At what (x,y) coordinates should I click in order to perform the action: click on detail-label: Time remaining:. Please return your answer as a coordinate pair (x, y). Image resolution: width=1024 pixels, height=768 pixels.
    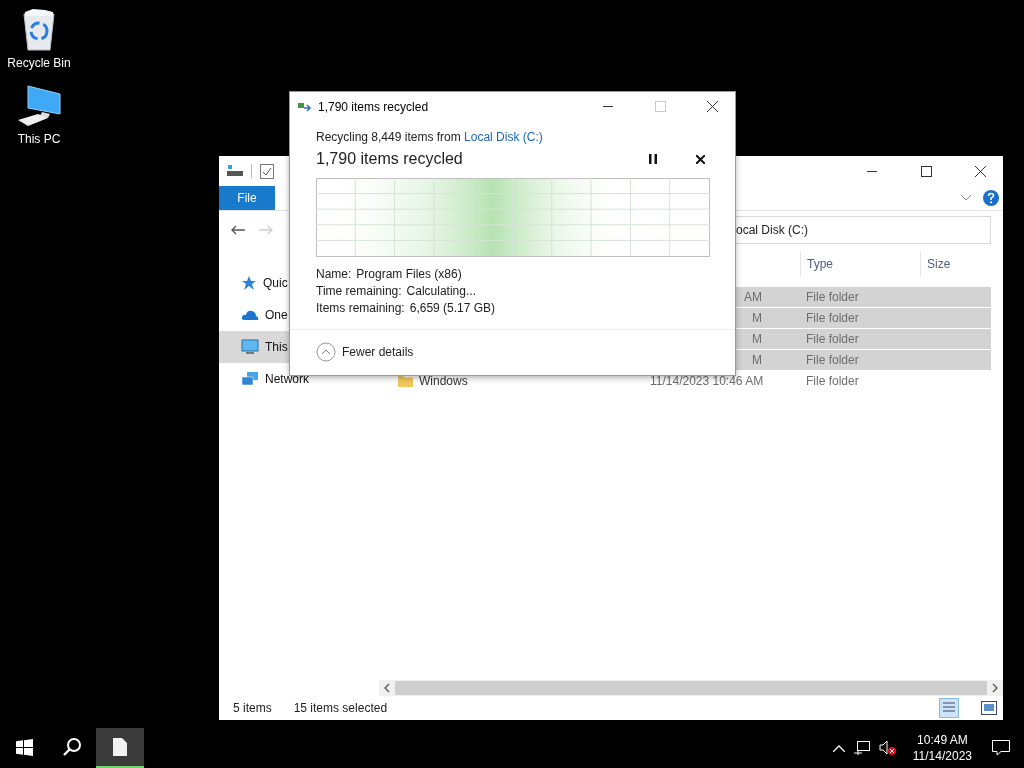
    Looking at the image, I should click on (359, 290).